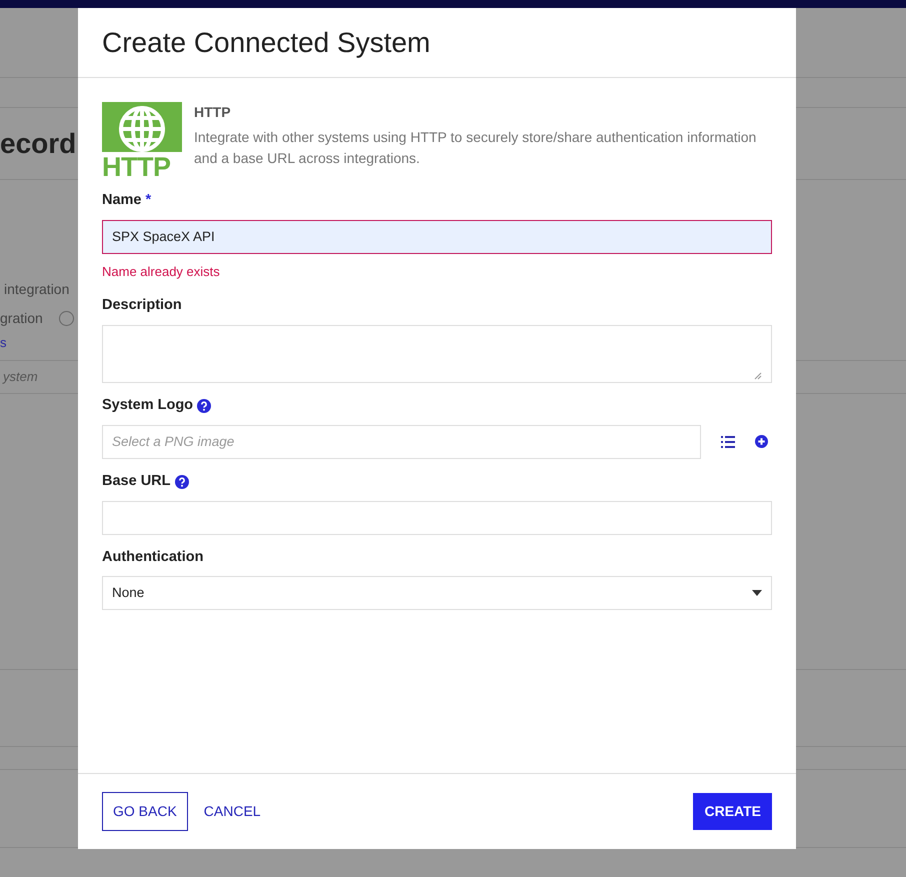 Image resolution: width=906 pixels, height=877 pixels. What do you see at coordinates (142, 306) in the screenshot?
I see `field-label: Description` at bounding box center [142, 306].